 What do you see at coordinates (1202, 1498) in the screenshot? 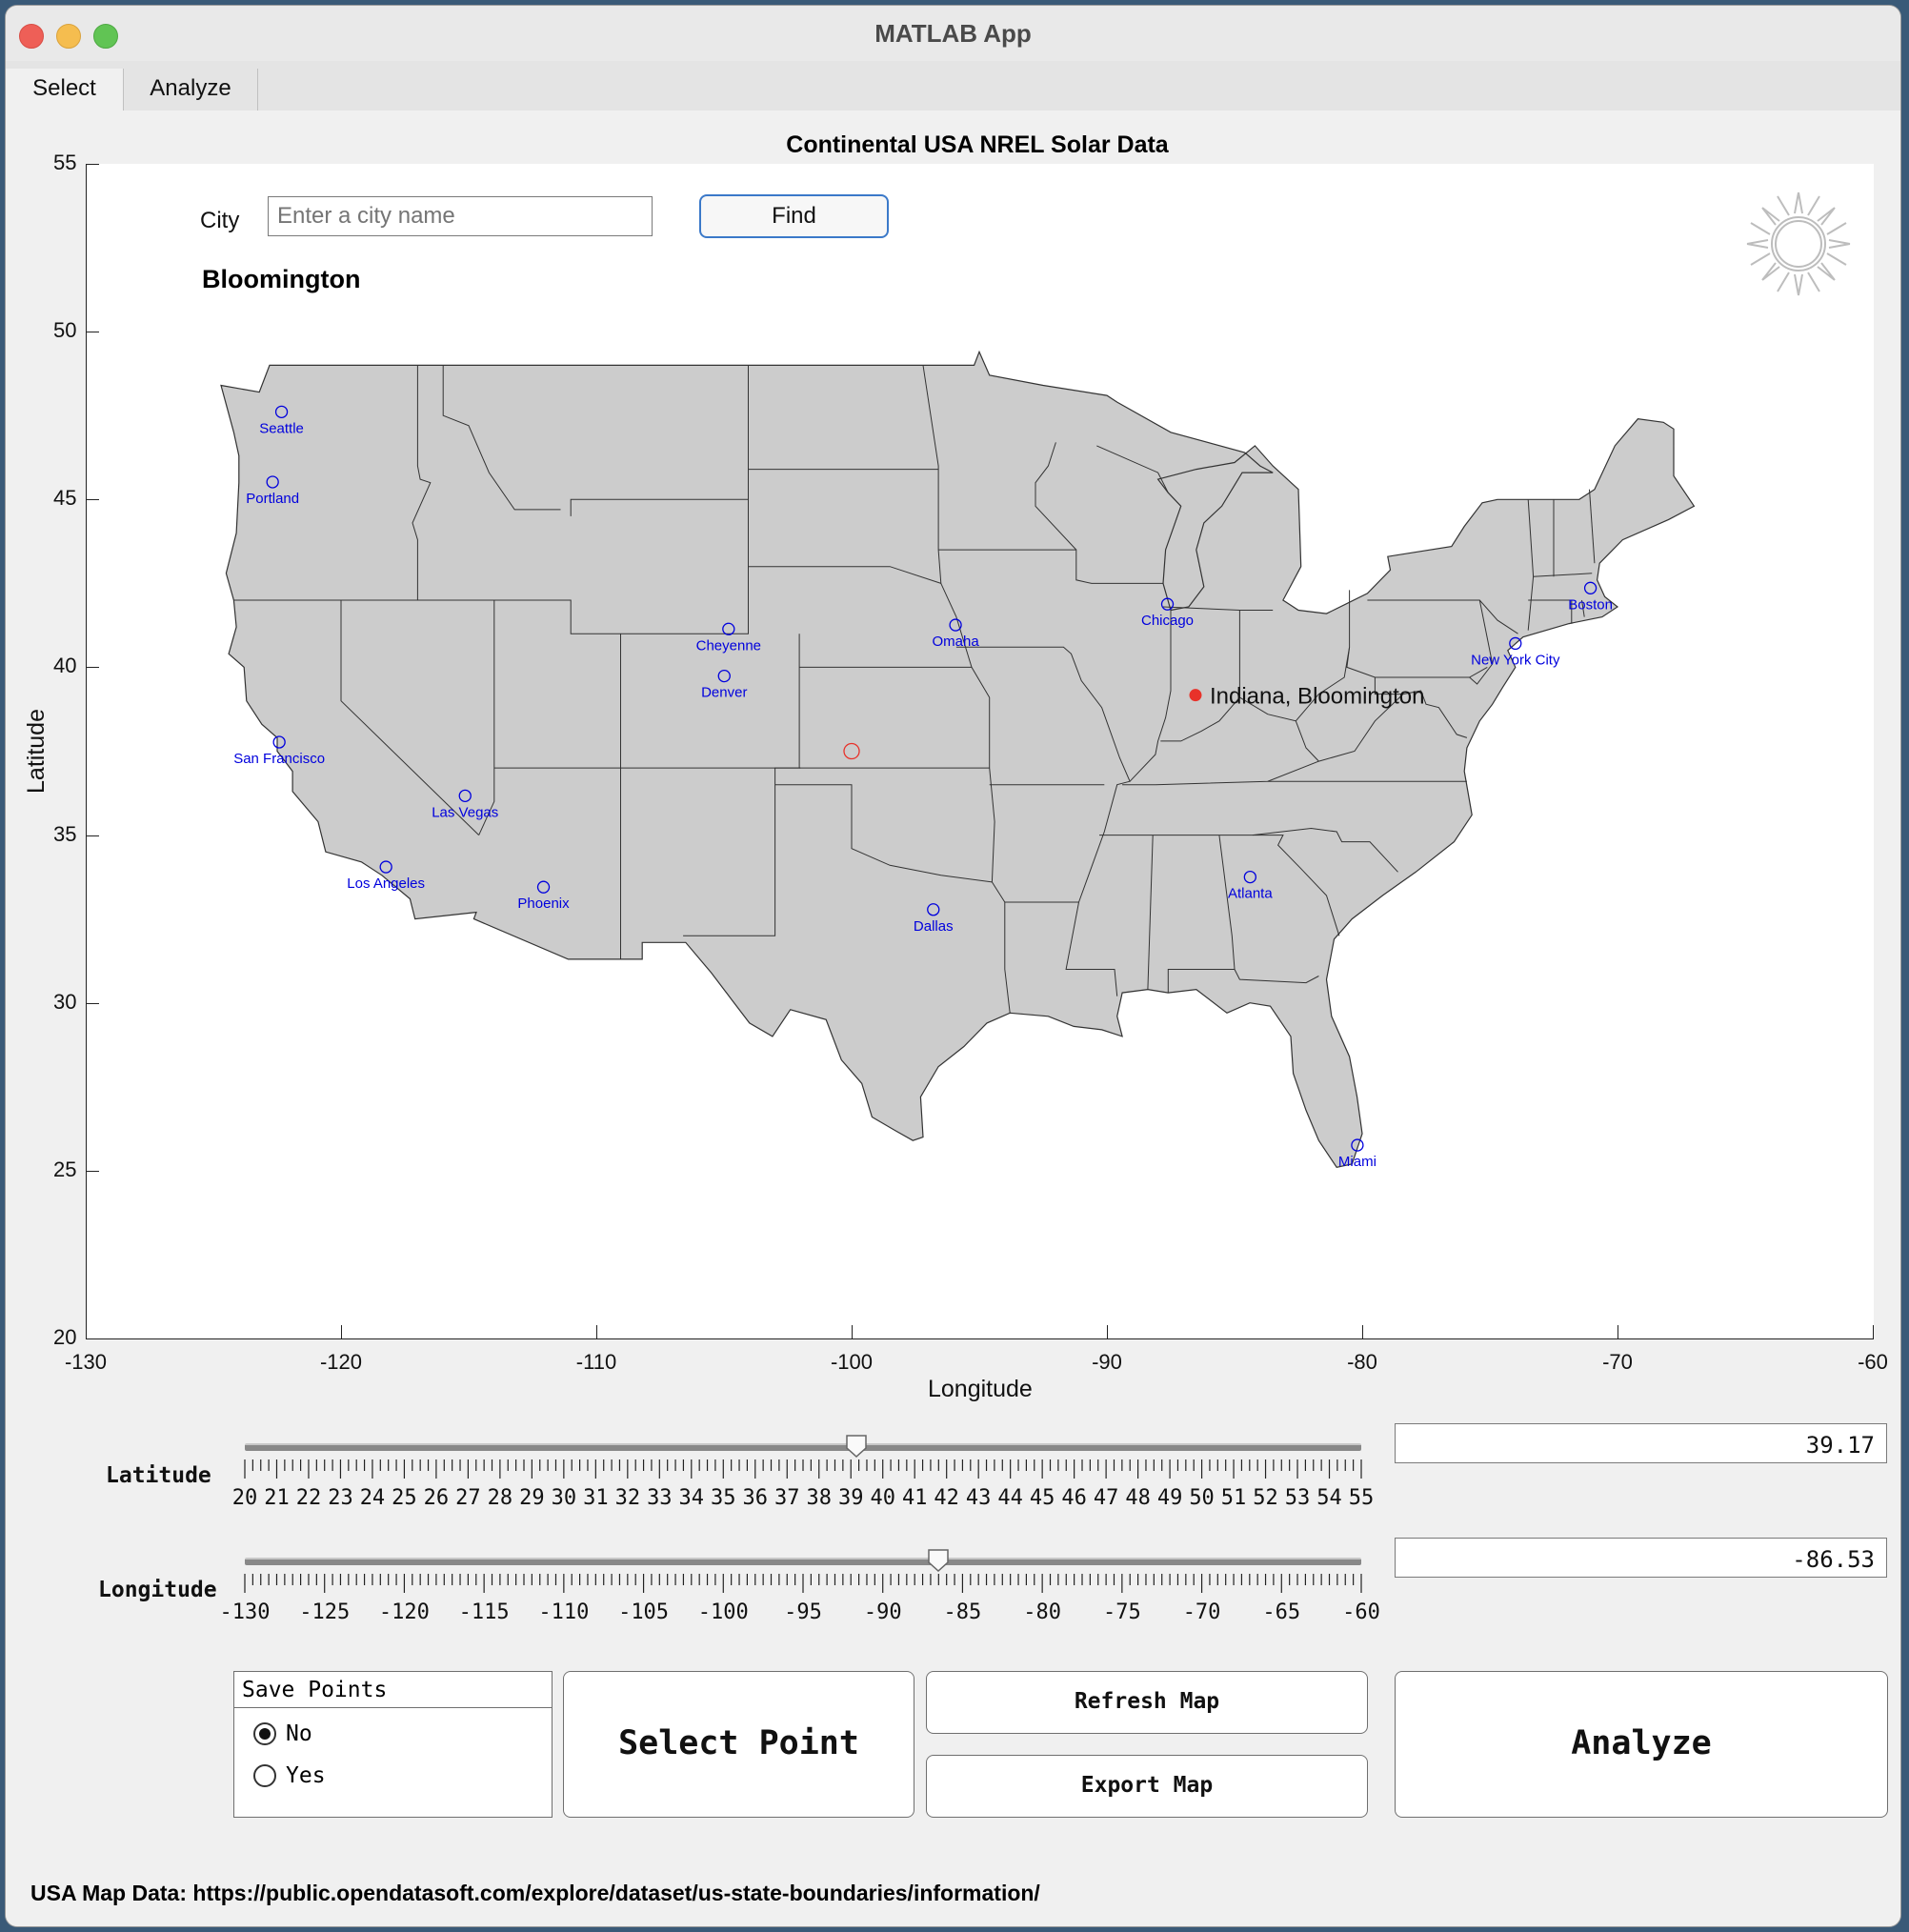
I see `slider-tick-label: 50` at bounding box center [1202, 1498].